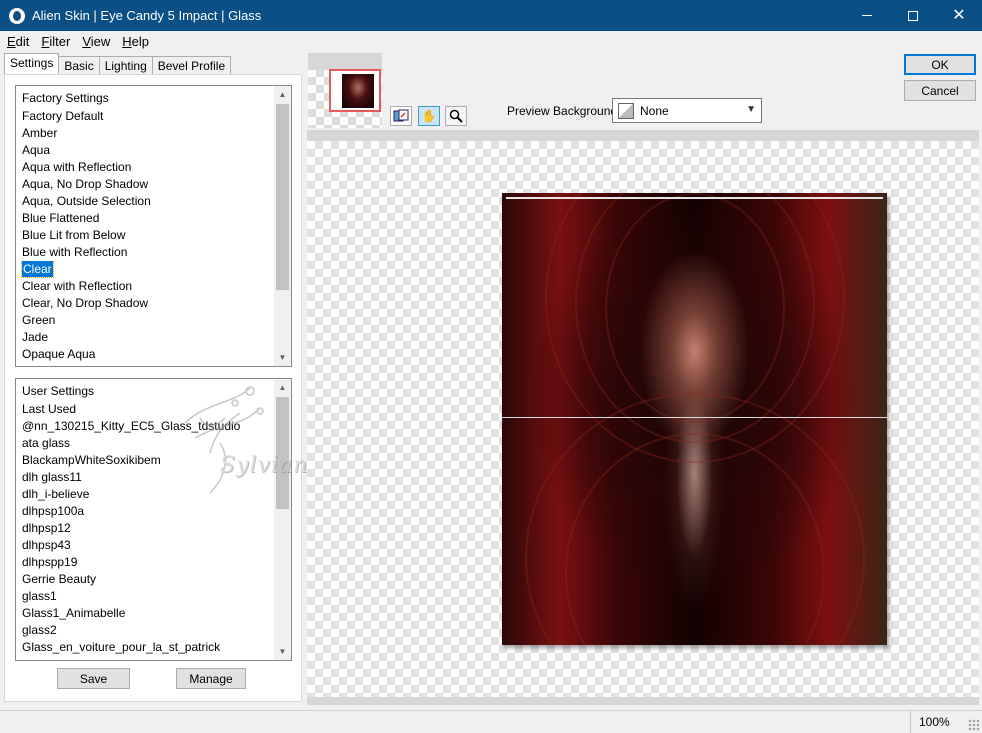 The width and height of the screenshot is (982, 733). I want to click on menu-help: Help, so click(134, 41).